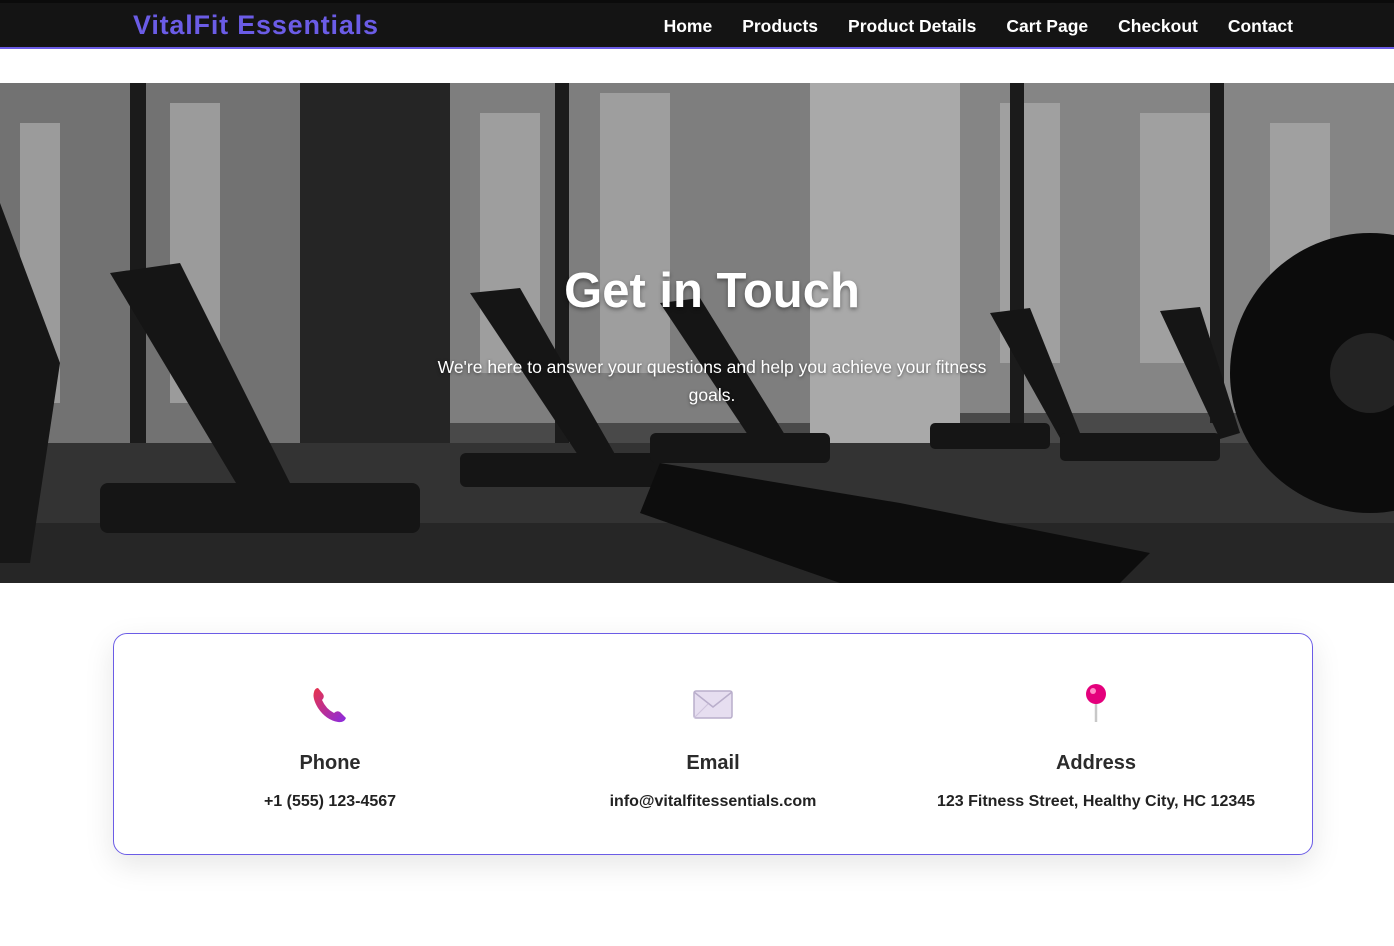 The height and width of the screenshot is (946, 1394). What do you see at coordinates (329, 705) in the screenshot?
I see `phone-icon` at bounding box center [329, 705].